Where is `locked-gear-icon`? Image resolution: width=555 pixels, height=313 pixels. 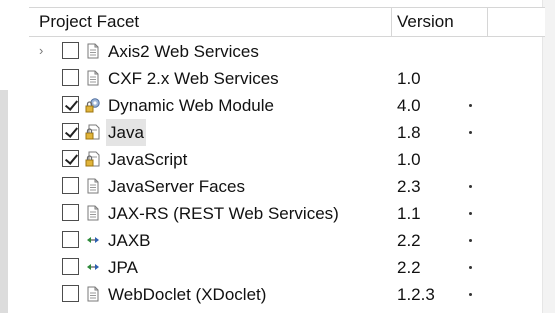
locked-gear-icon is located at coordinates (93, 105).